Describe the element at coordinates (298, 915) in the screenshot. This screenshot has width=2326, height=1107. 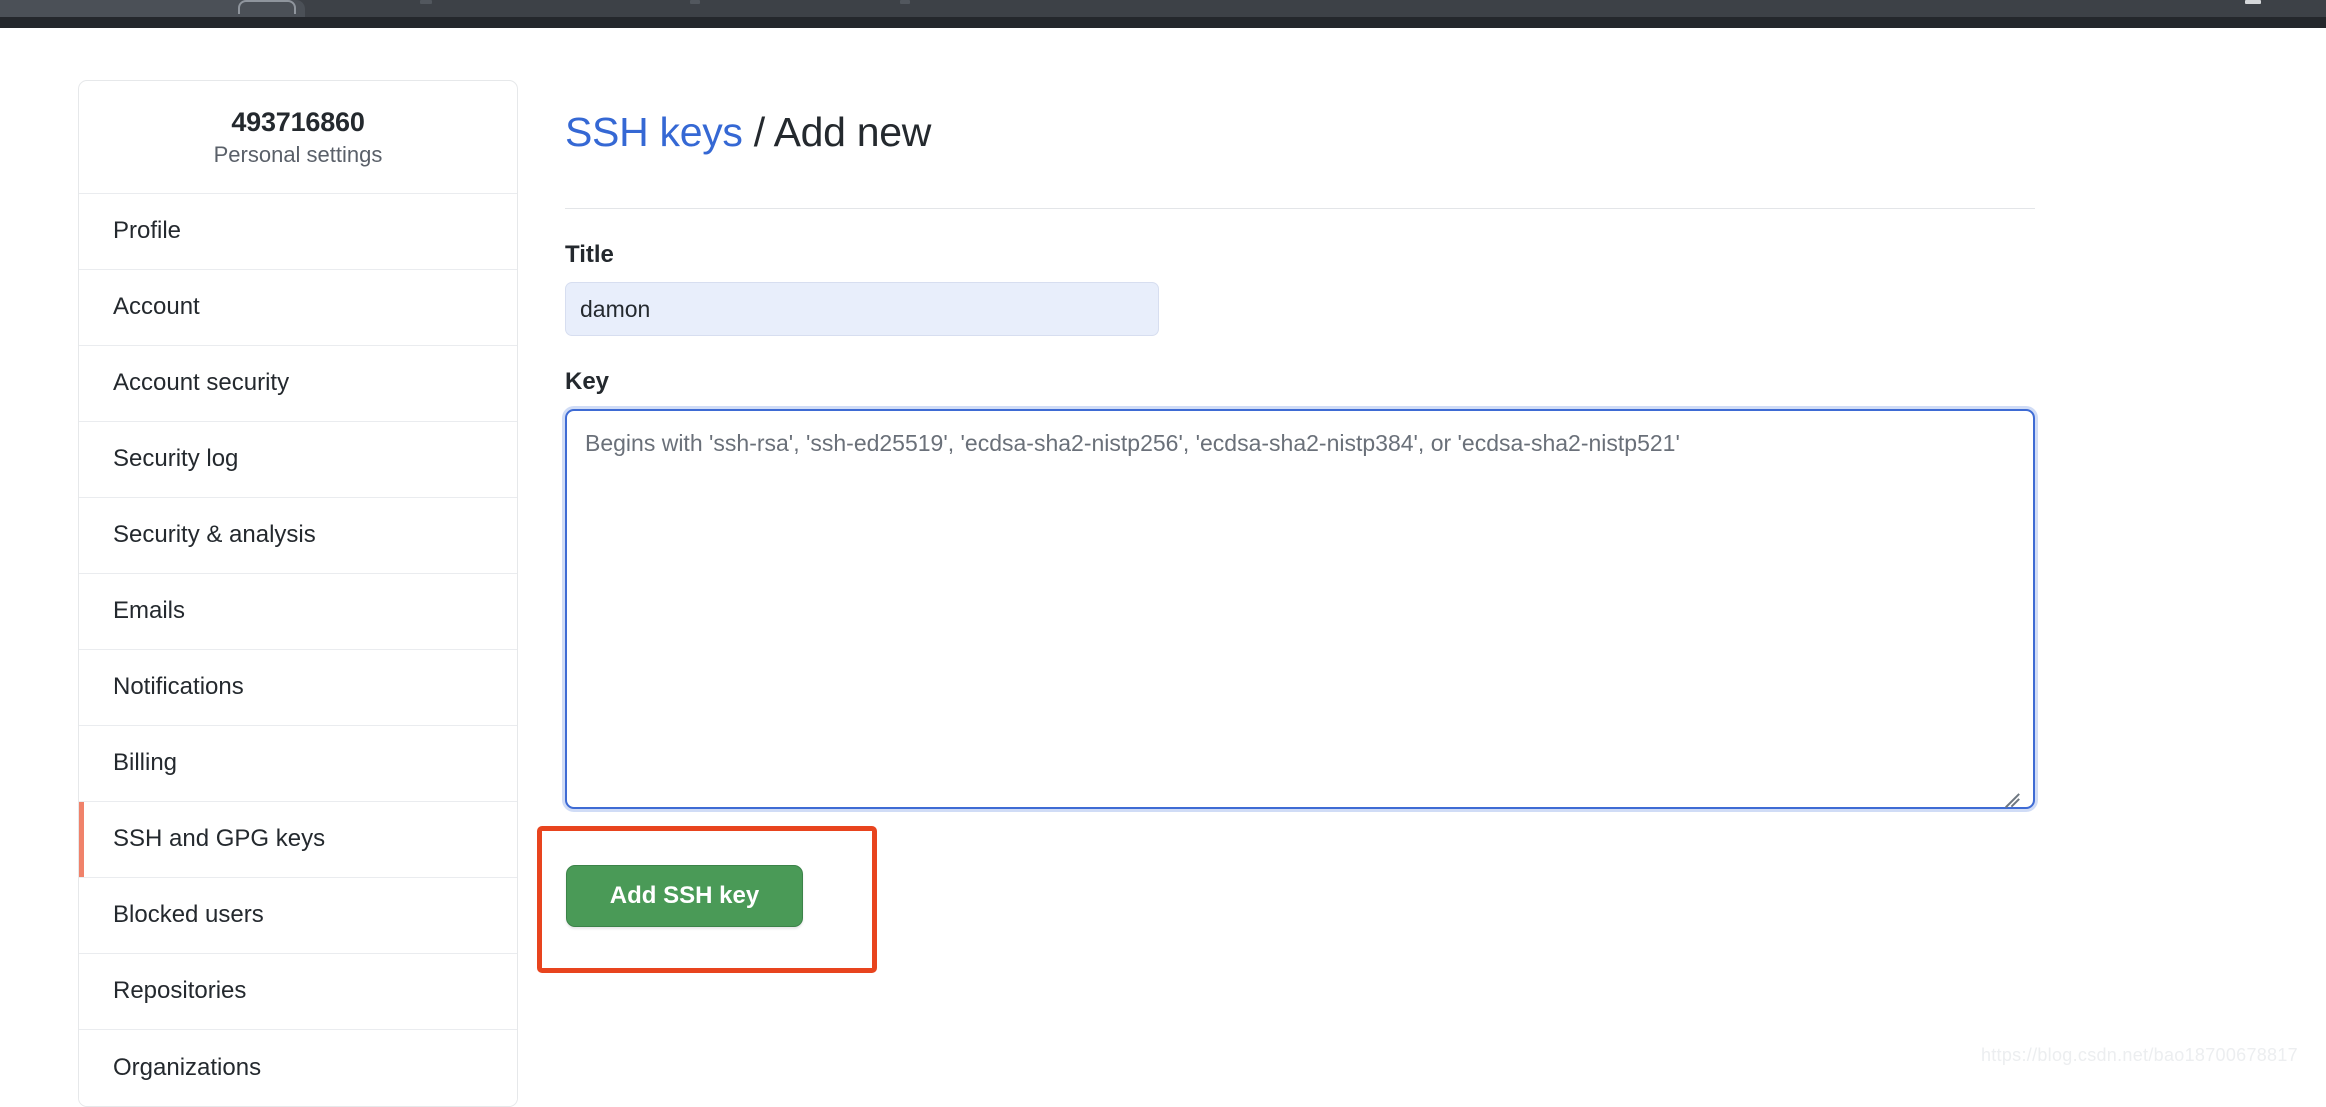
I see `sidebar-item-blocked-users: Blocked users` at that location.